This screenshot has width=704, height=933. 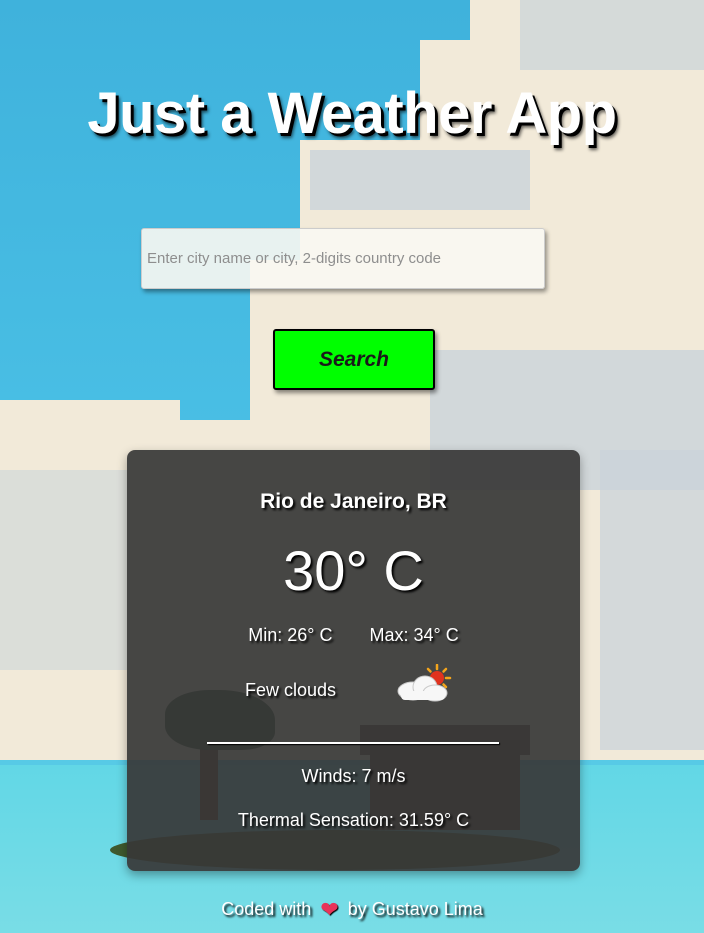 I want to click on app-title: Just a Weather App, so click(x=352, y=113).